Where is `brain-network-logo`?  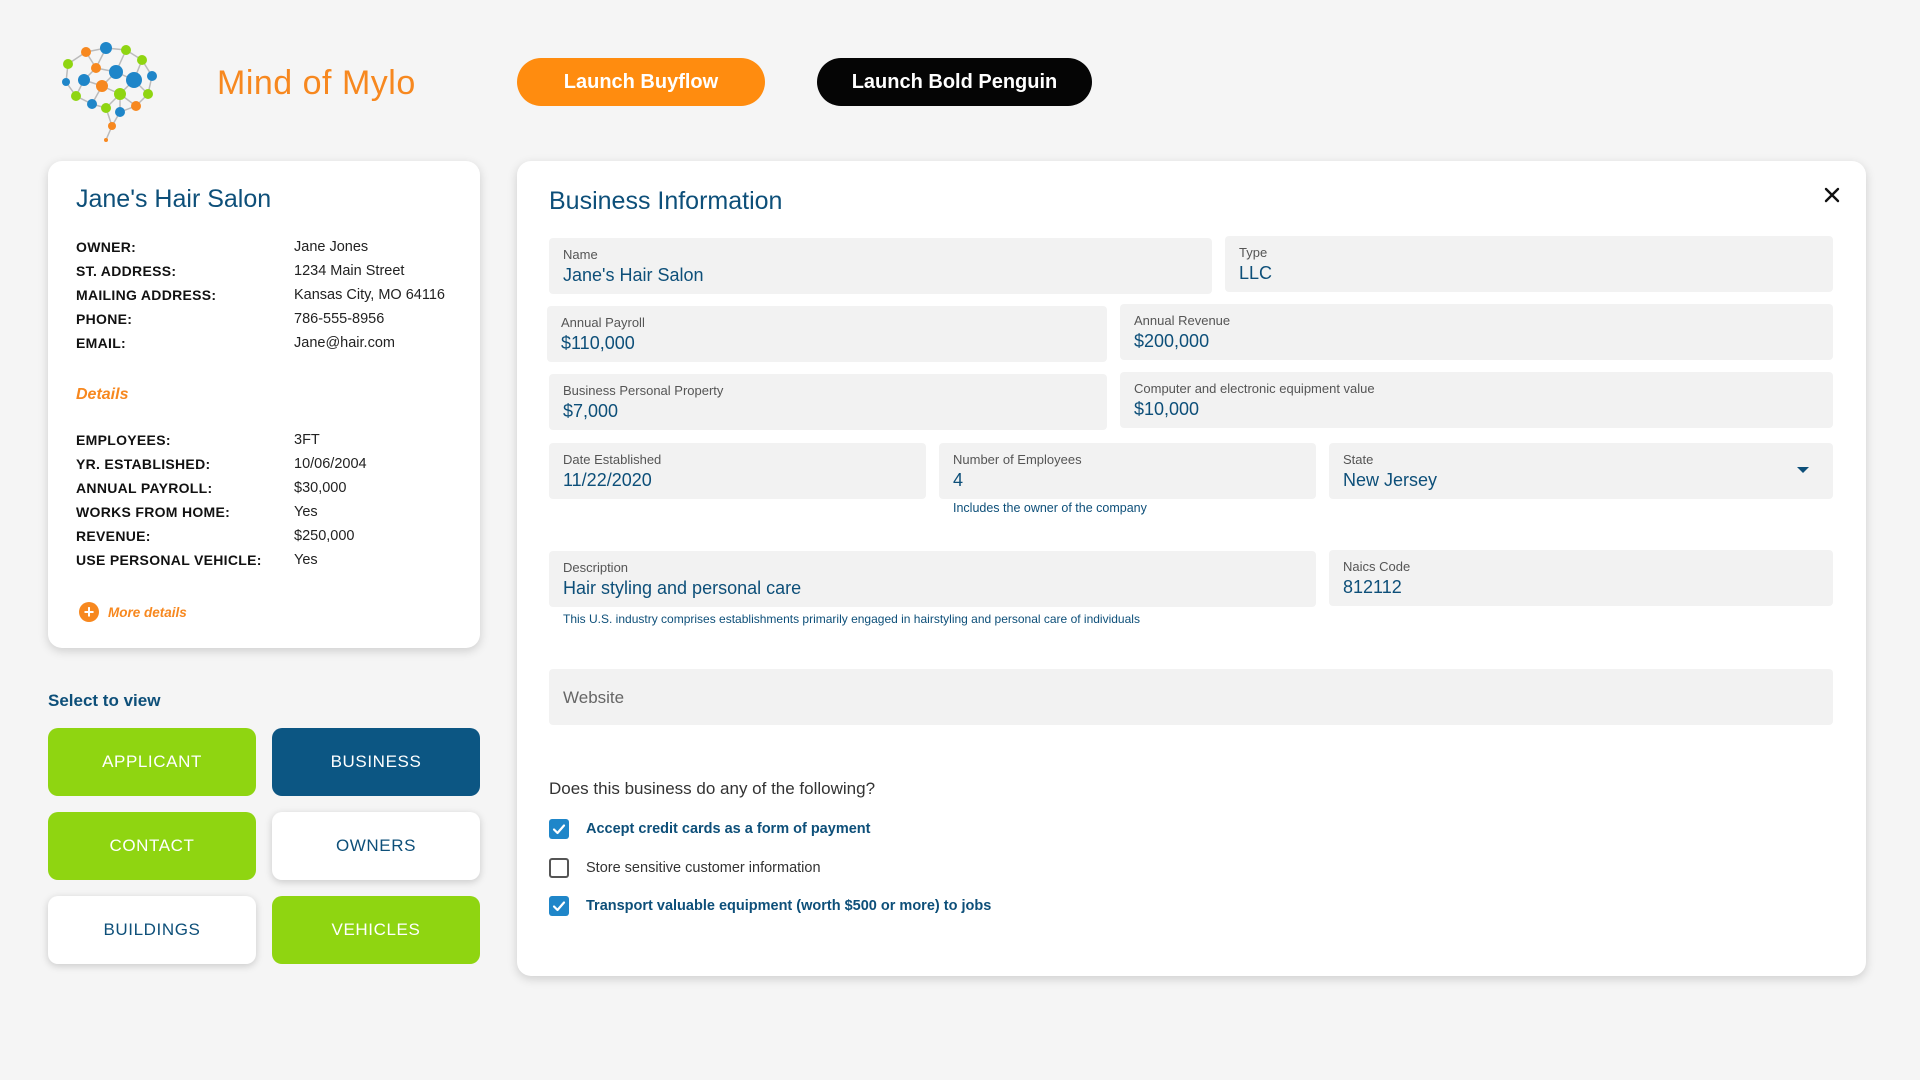 brain-network-logo is located at coordinates (113, 89).